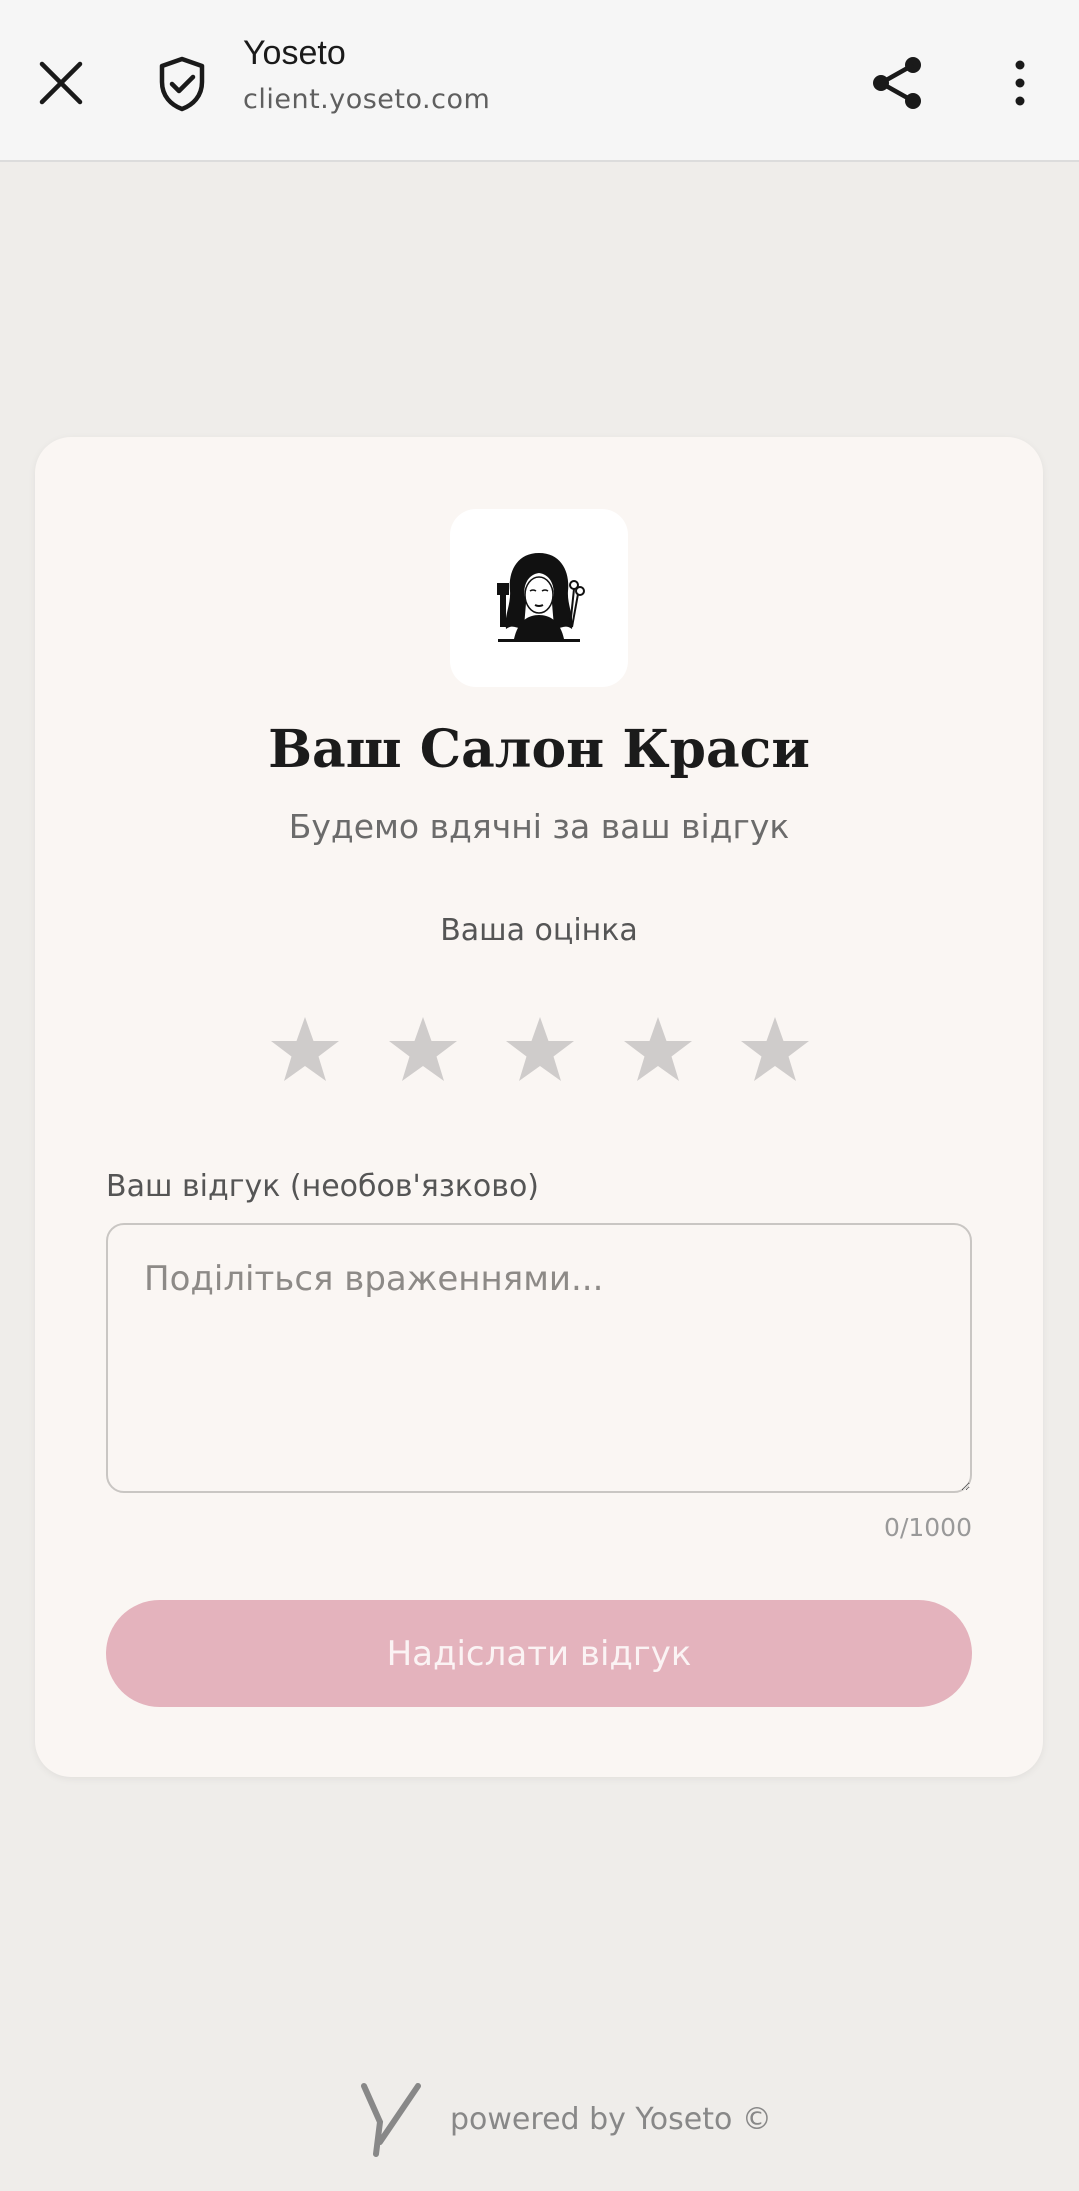 Image resolution: width=1079 pixels, height=2191 pixels. I want to click on review-textarea, so click(539, 1358).